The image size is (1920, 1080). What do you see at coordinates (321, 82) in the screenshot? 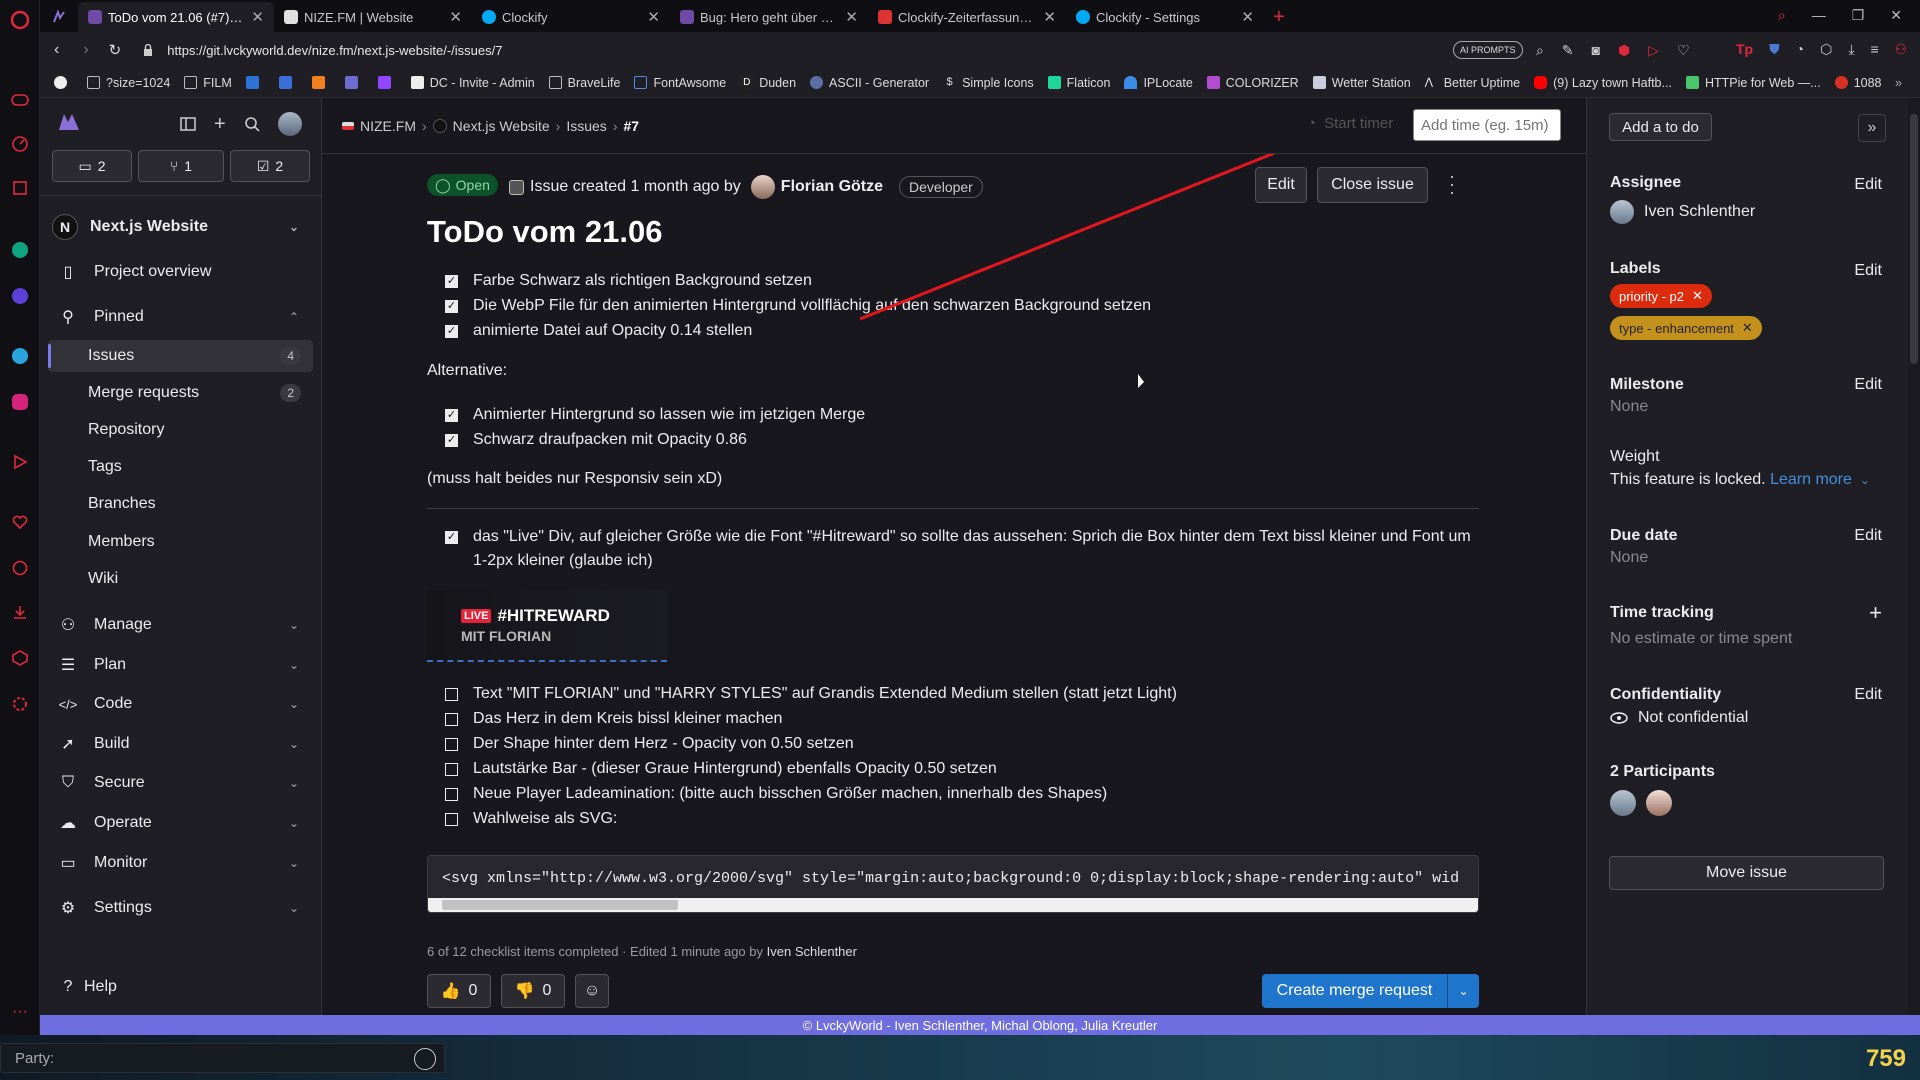
I see `bookmark-cloud` at bounding box center [321, 82].